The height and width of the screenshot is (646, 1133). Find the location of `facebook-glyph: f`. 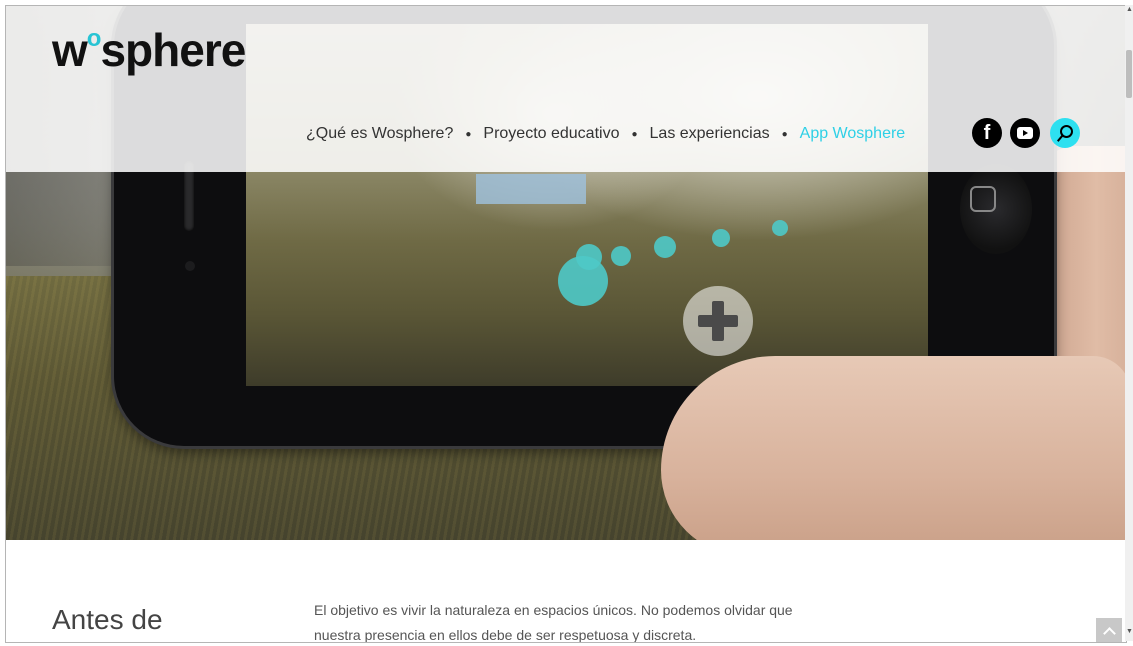

facebook-glyph: f is located at coordinates (987, 132).